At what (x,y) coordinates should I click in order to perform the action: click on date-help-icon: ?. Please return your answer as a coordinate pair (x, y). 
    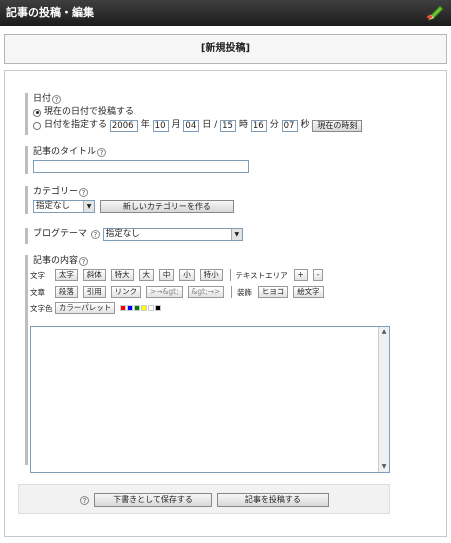
    Looking at the image, I should click on (57, 99).